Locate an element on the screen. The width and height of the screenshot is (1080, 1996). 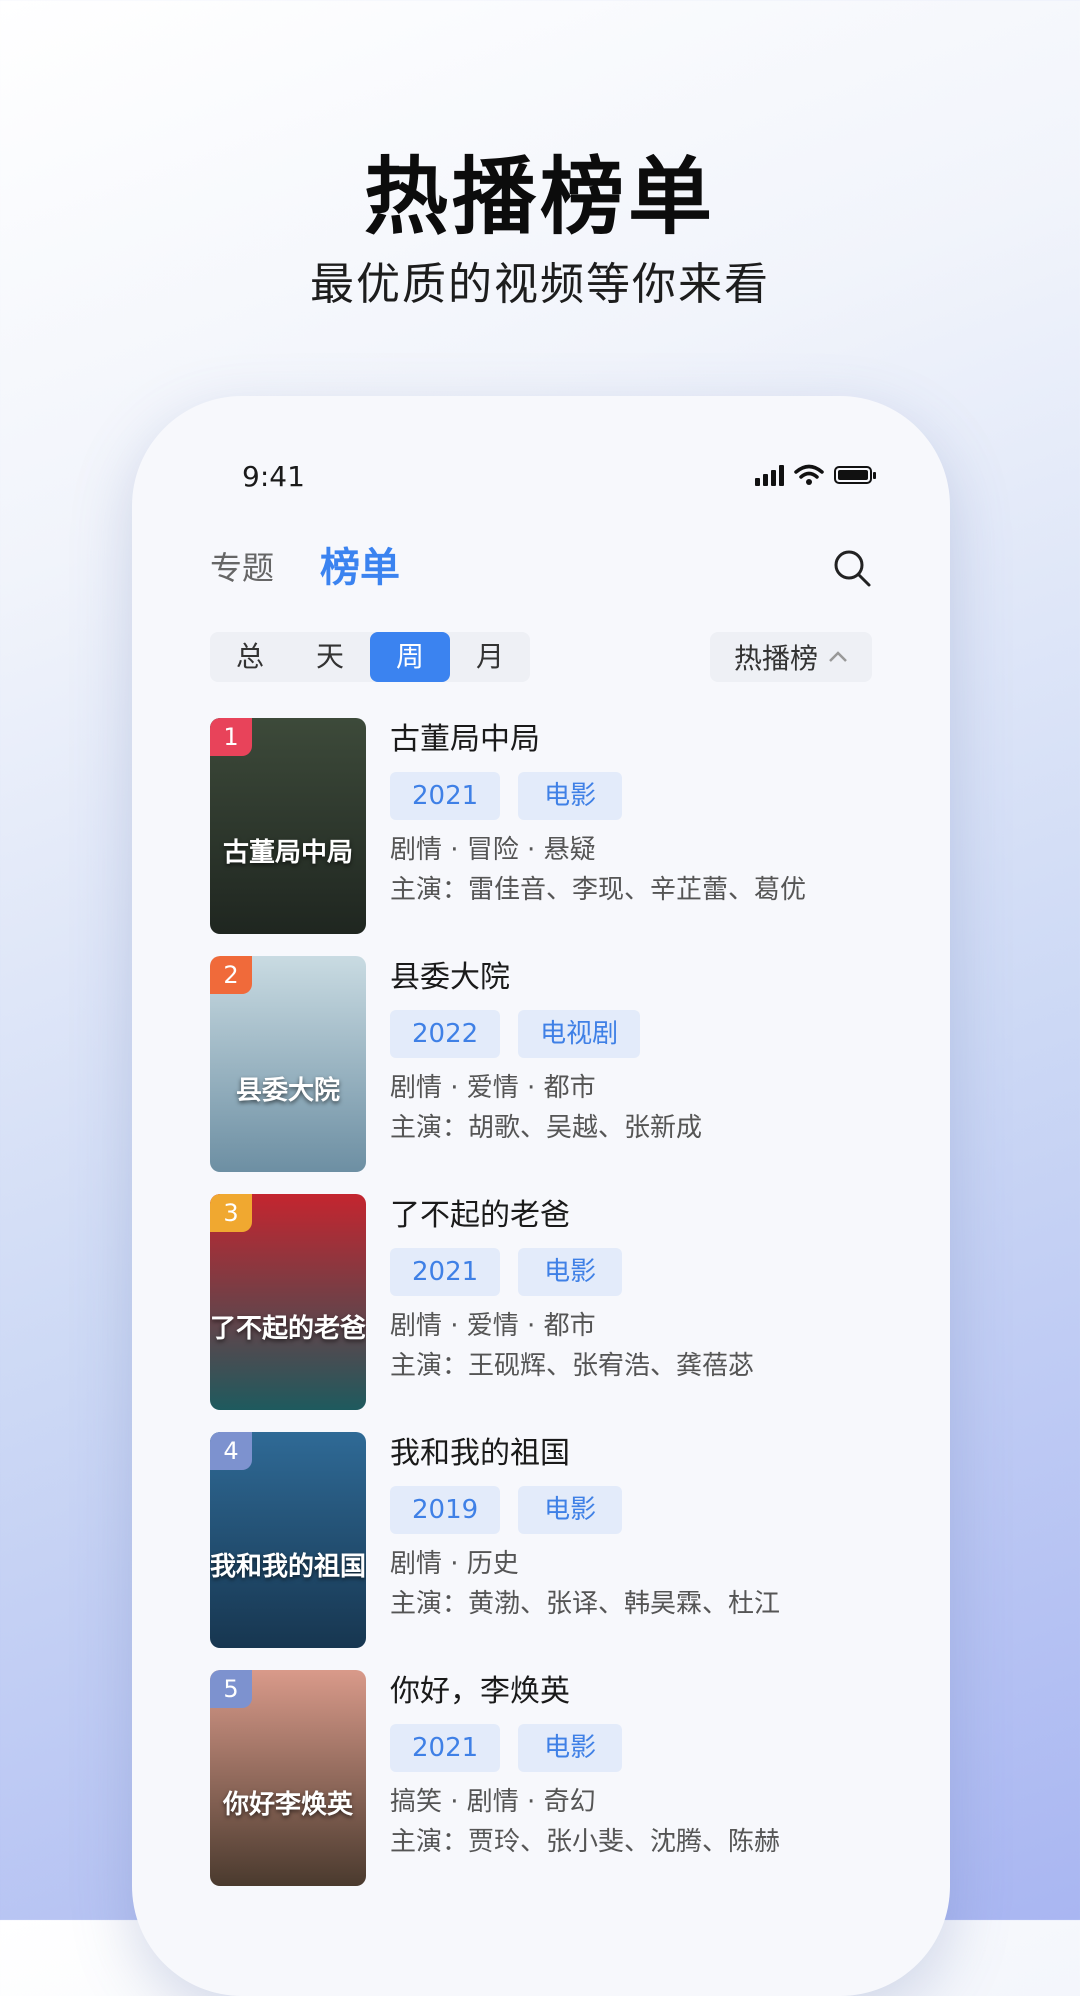
period-segmented-control: 总 天 周 月 is located at coordinates (370, 657).